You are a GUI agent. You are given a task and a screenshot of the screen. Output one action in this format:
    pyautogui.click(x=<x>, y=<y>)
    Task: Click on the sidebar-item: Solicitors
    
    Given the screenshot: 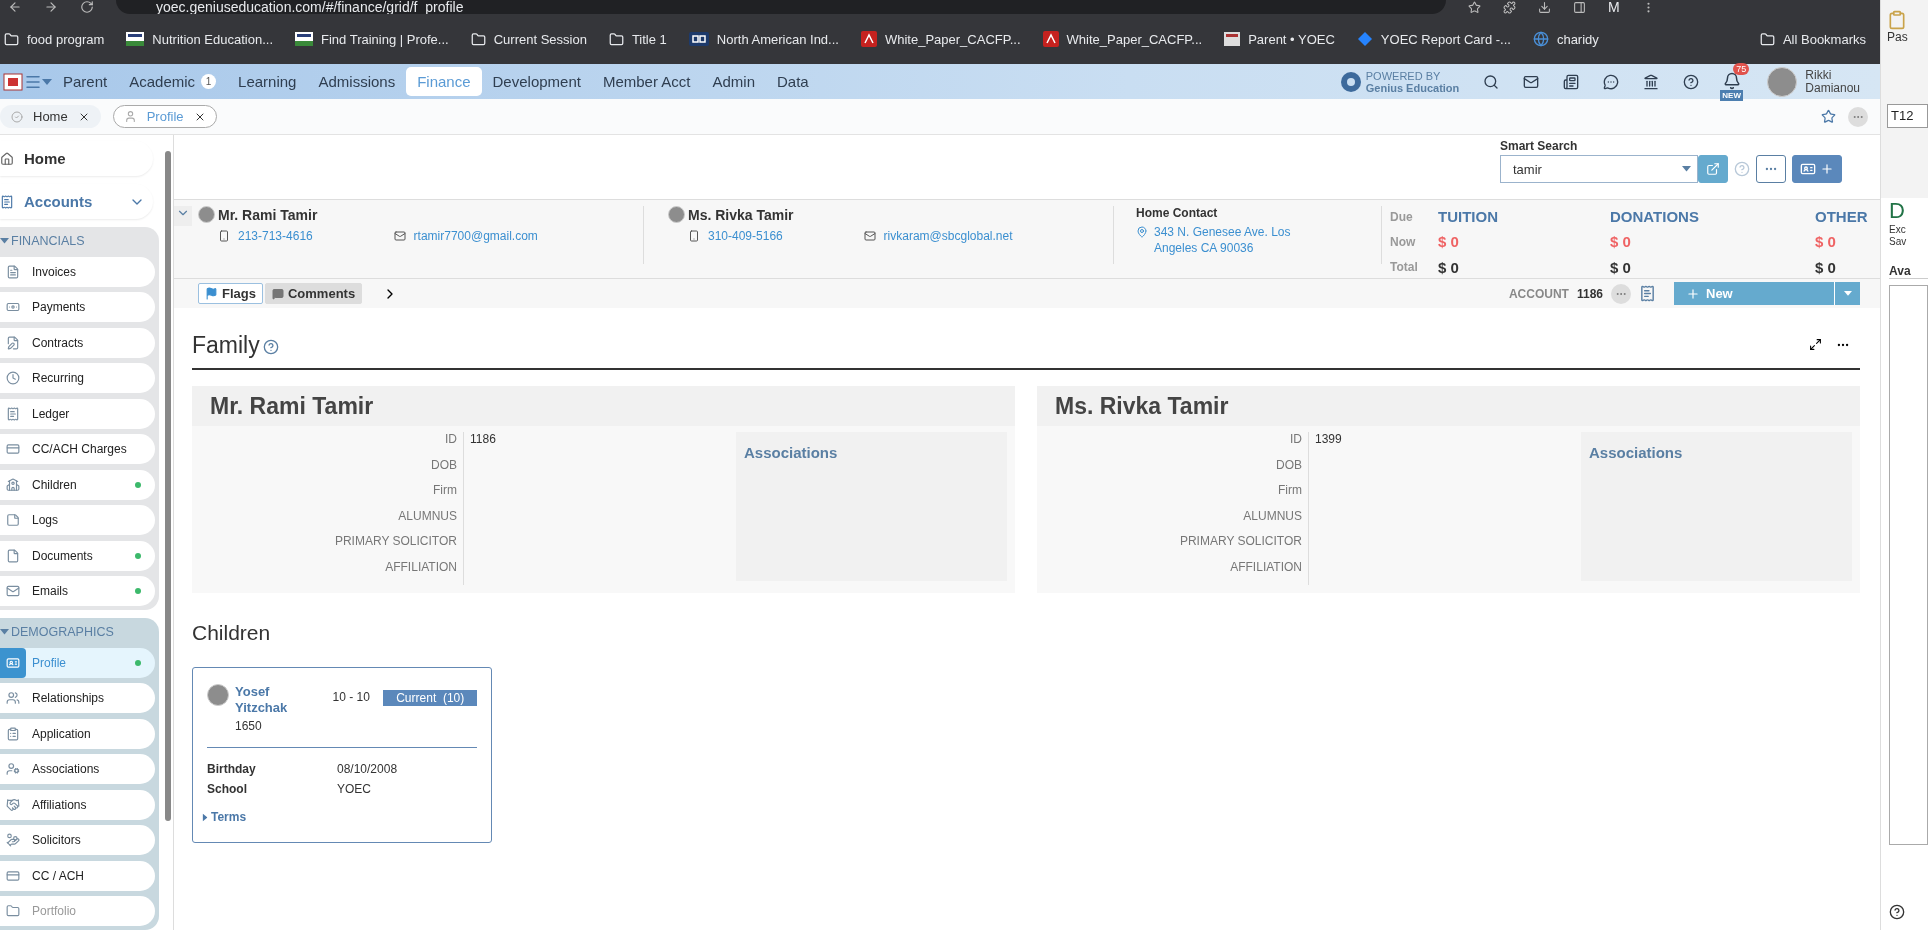 What is the action you would take?
    pyautogui.click(x=77, y=840)
    